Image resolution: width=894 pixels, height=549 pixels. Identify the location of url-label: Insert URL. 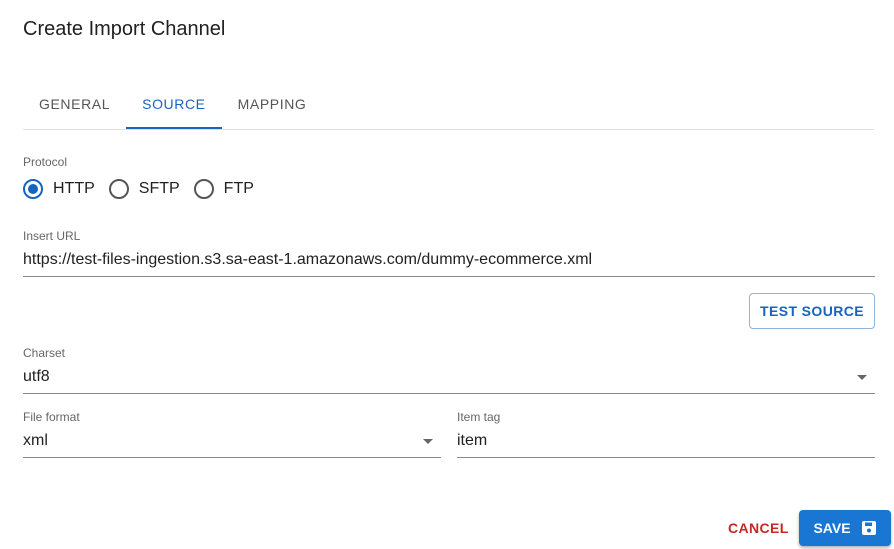
(52, 236).